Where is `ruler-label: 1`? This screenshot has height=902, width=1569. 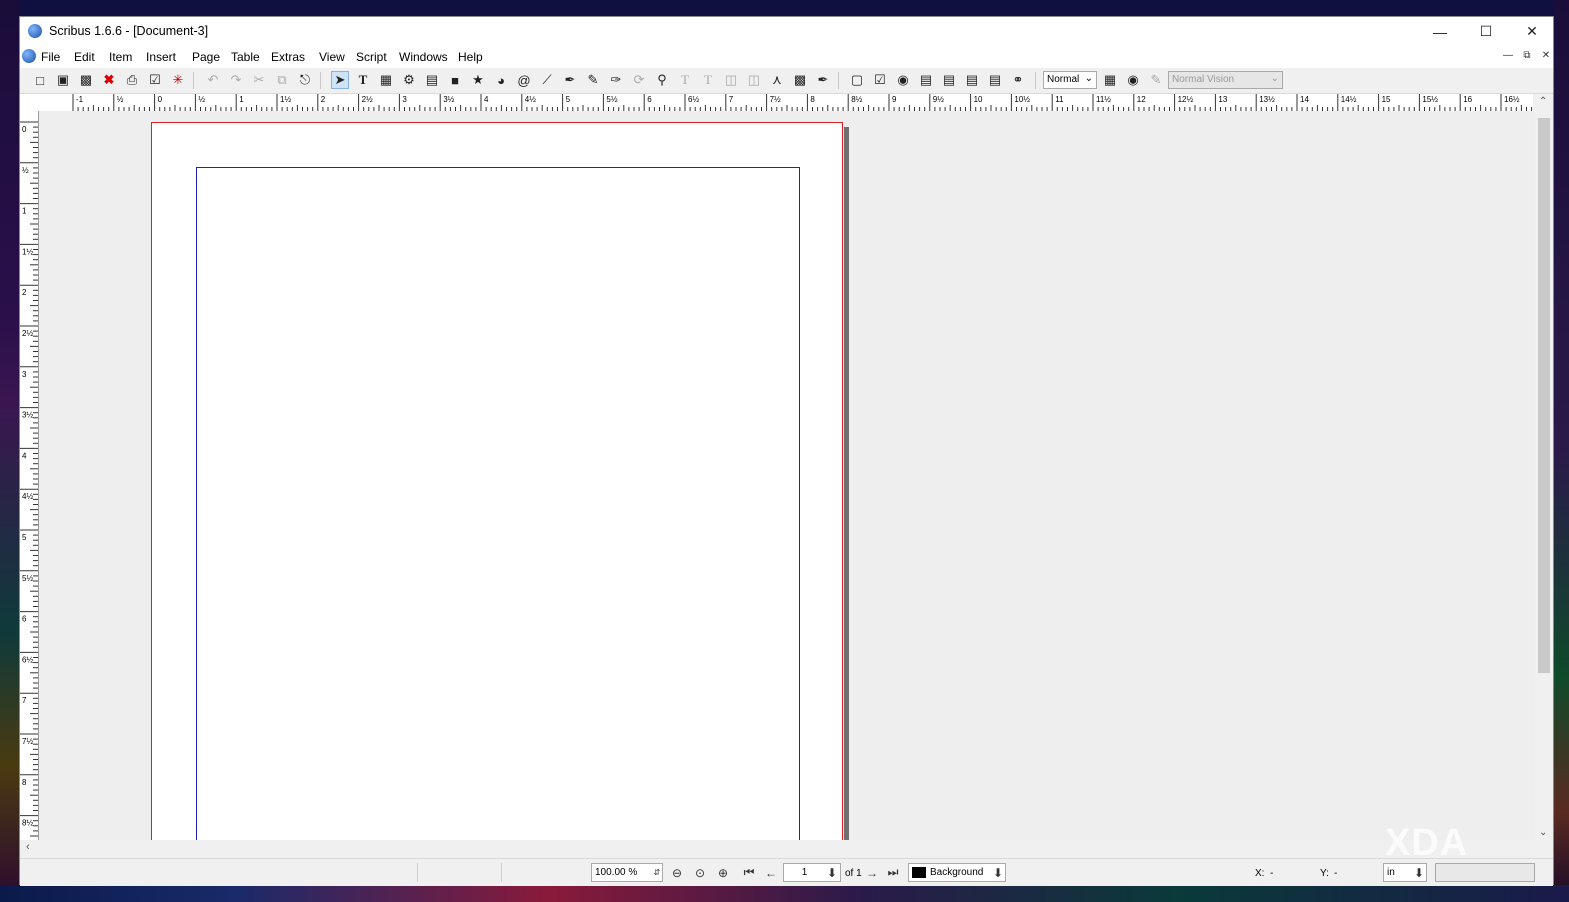 ruler-label: 1 is located at coordinates (24, 211).